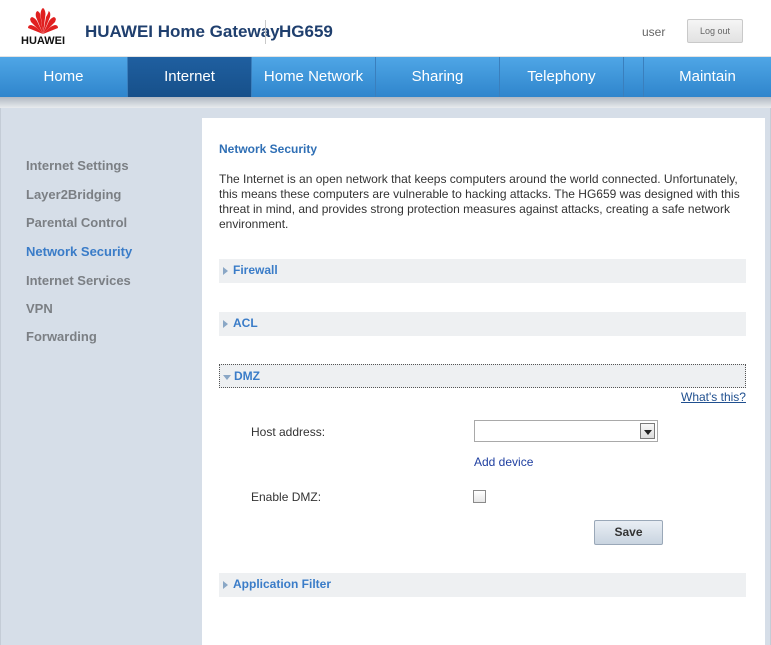 This screenshot has width=771, height=645. Describe the element at coordinates (482, 271) in the screenshot. I see `firewall-section-header: Firewall` at that location.